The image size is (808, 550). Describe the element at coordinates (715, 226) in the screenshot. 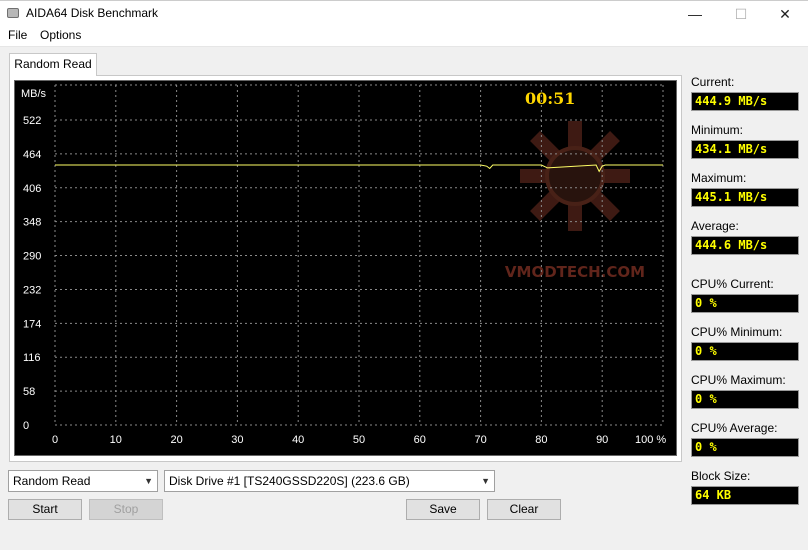

I see `average-label: Average:` at that location.